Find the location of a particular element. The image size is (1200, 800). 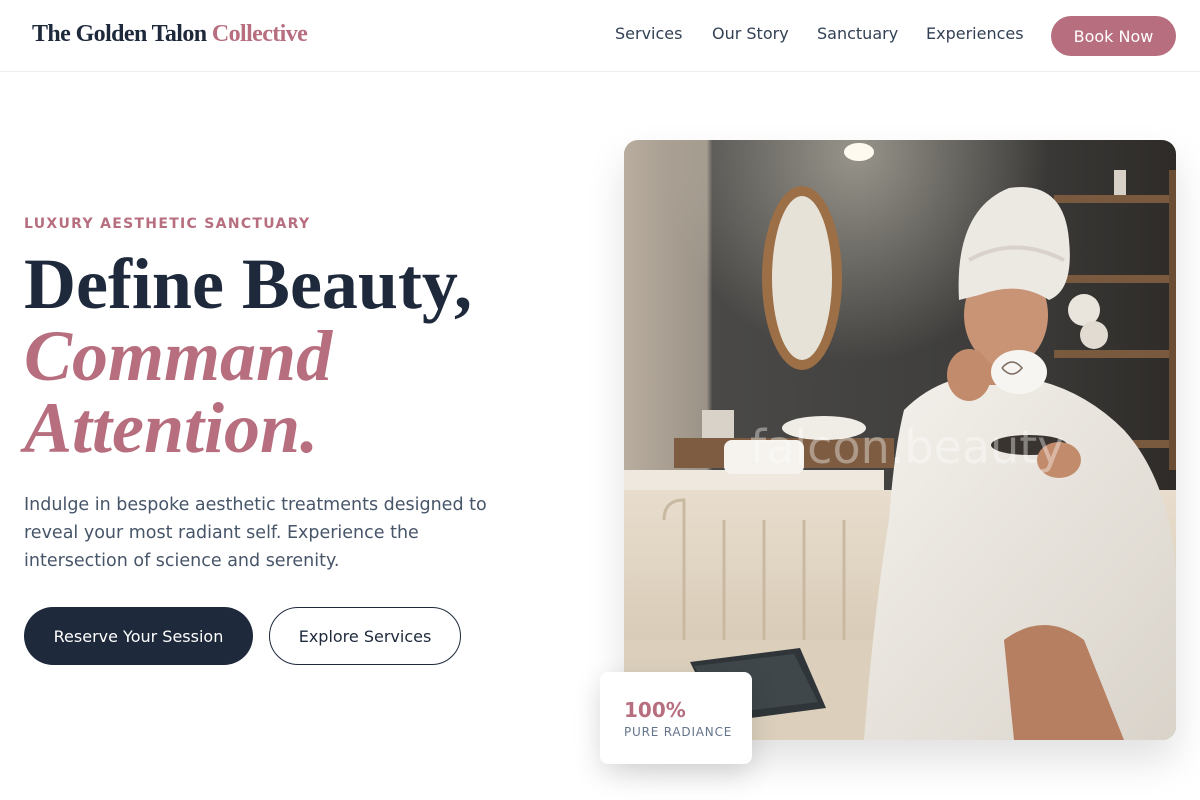

hero-headline: Define Beauty, Command Attention. is located at coordinates (248, 356).